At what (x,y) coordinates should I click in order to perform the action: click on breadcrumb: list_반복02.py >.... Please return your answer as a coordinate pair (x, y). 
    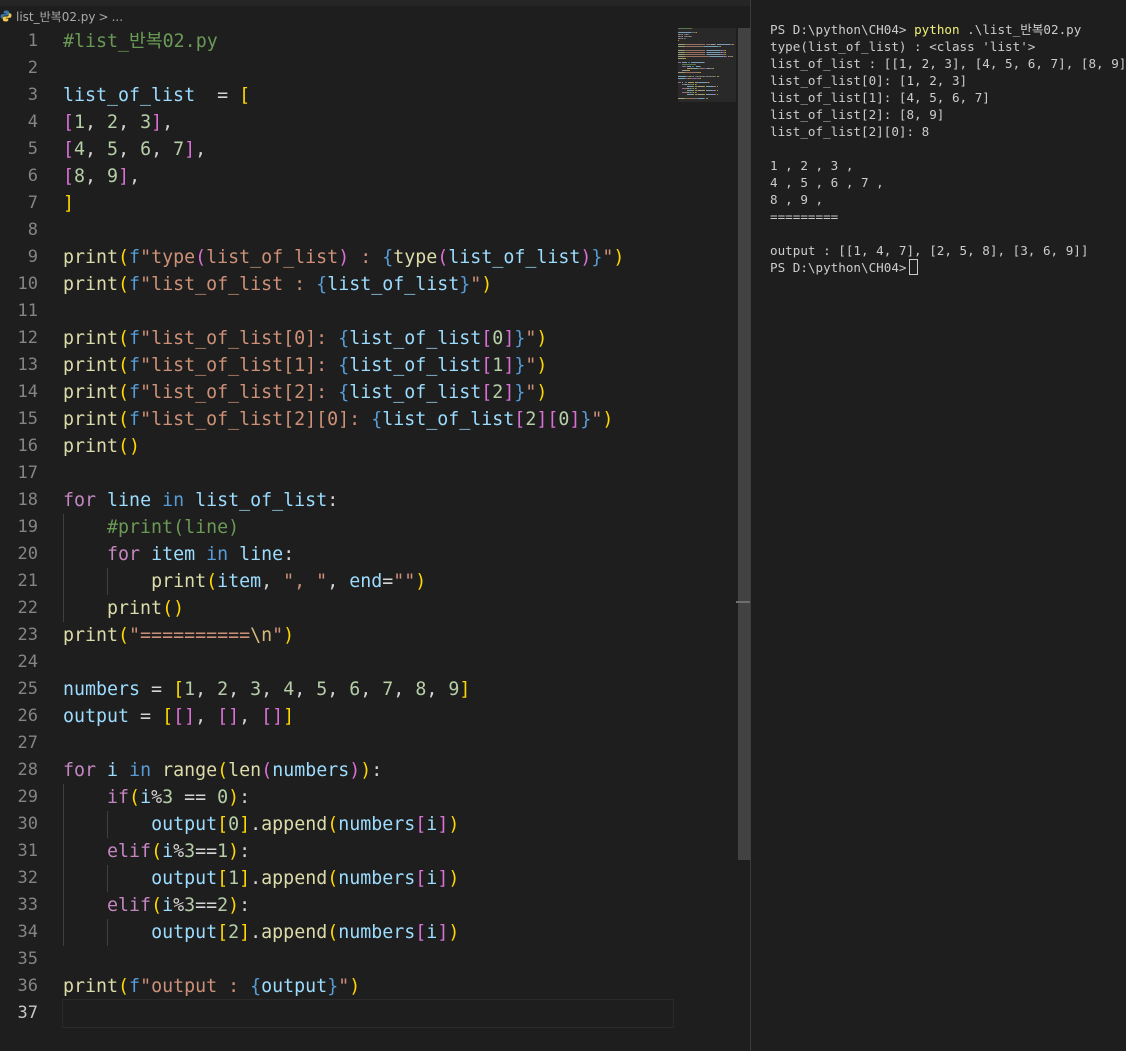
    Looking at the image, I should click on (370, 17).